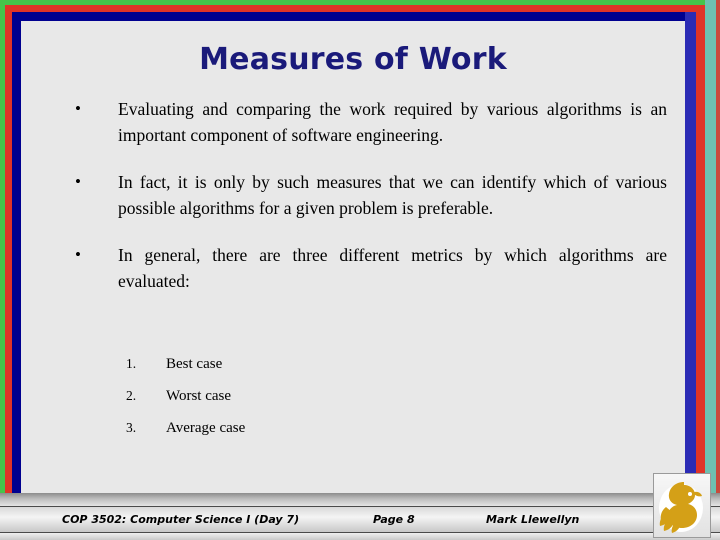  Describe the element at coordinates (131, 427) in the screenshot. I see `numbered-marker: 3.` at that location.